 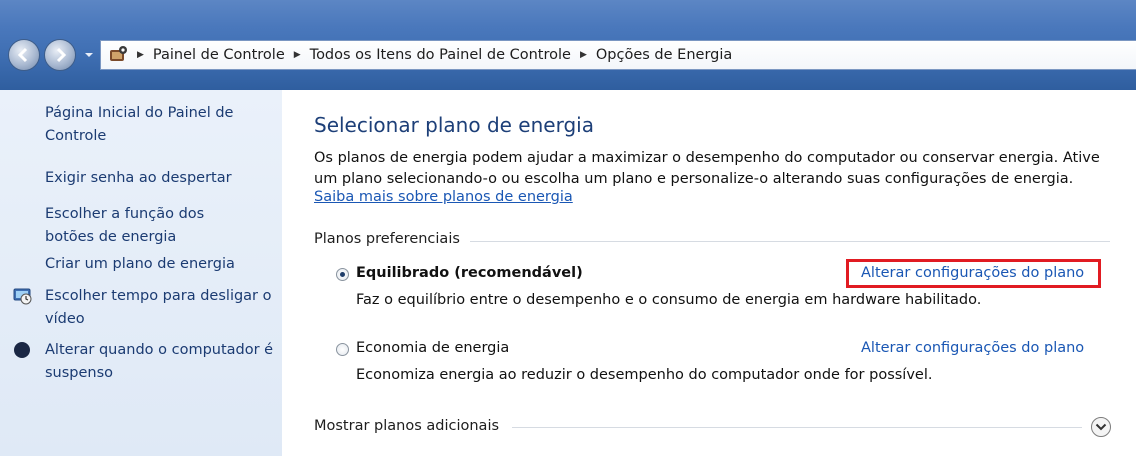 I want to click on plan-name-power-saver: Economia de energia, so click(x=432, y=348).